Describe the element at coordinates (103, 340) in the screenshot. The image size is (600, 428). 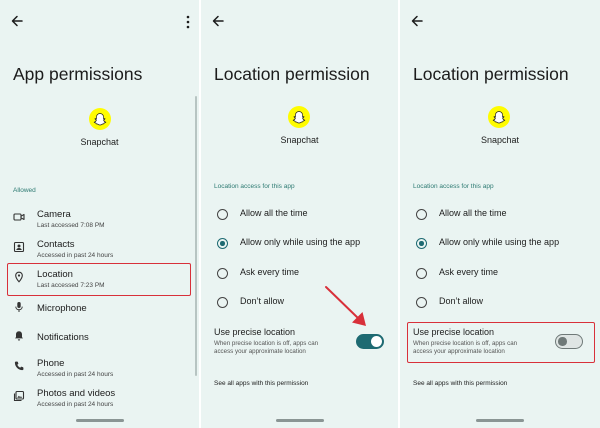
I see `permission-item-notifications: Notifications` at that location.